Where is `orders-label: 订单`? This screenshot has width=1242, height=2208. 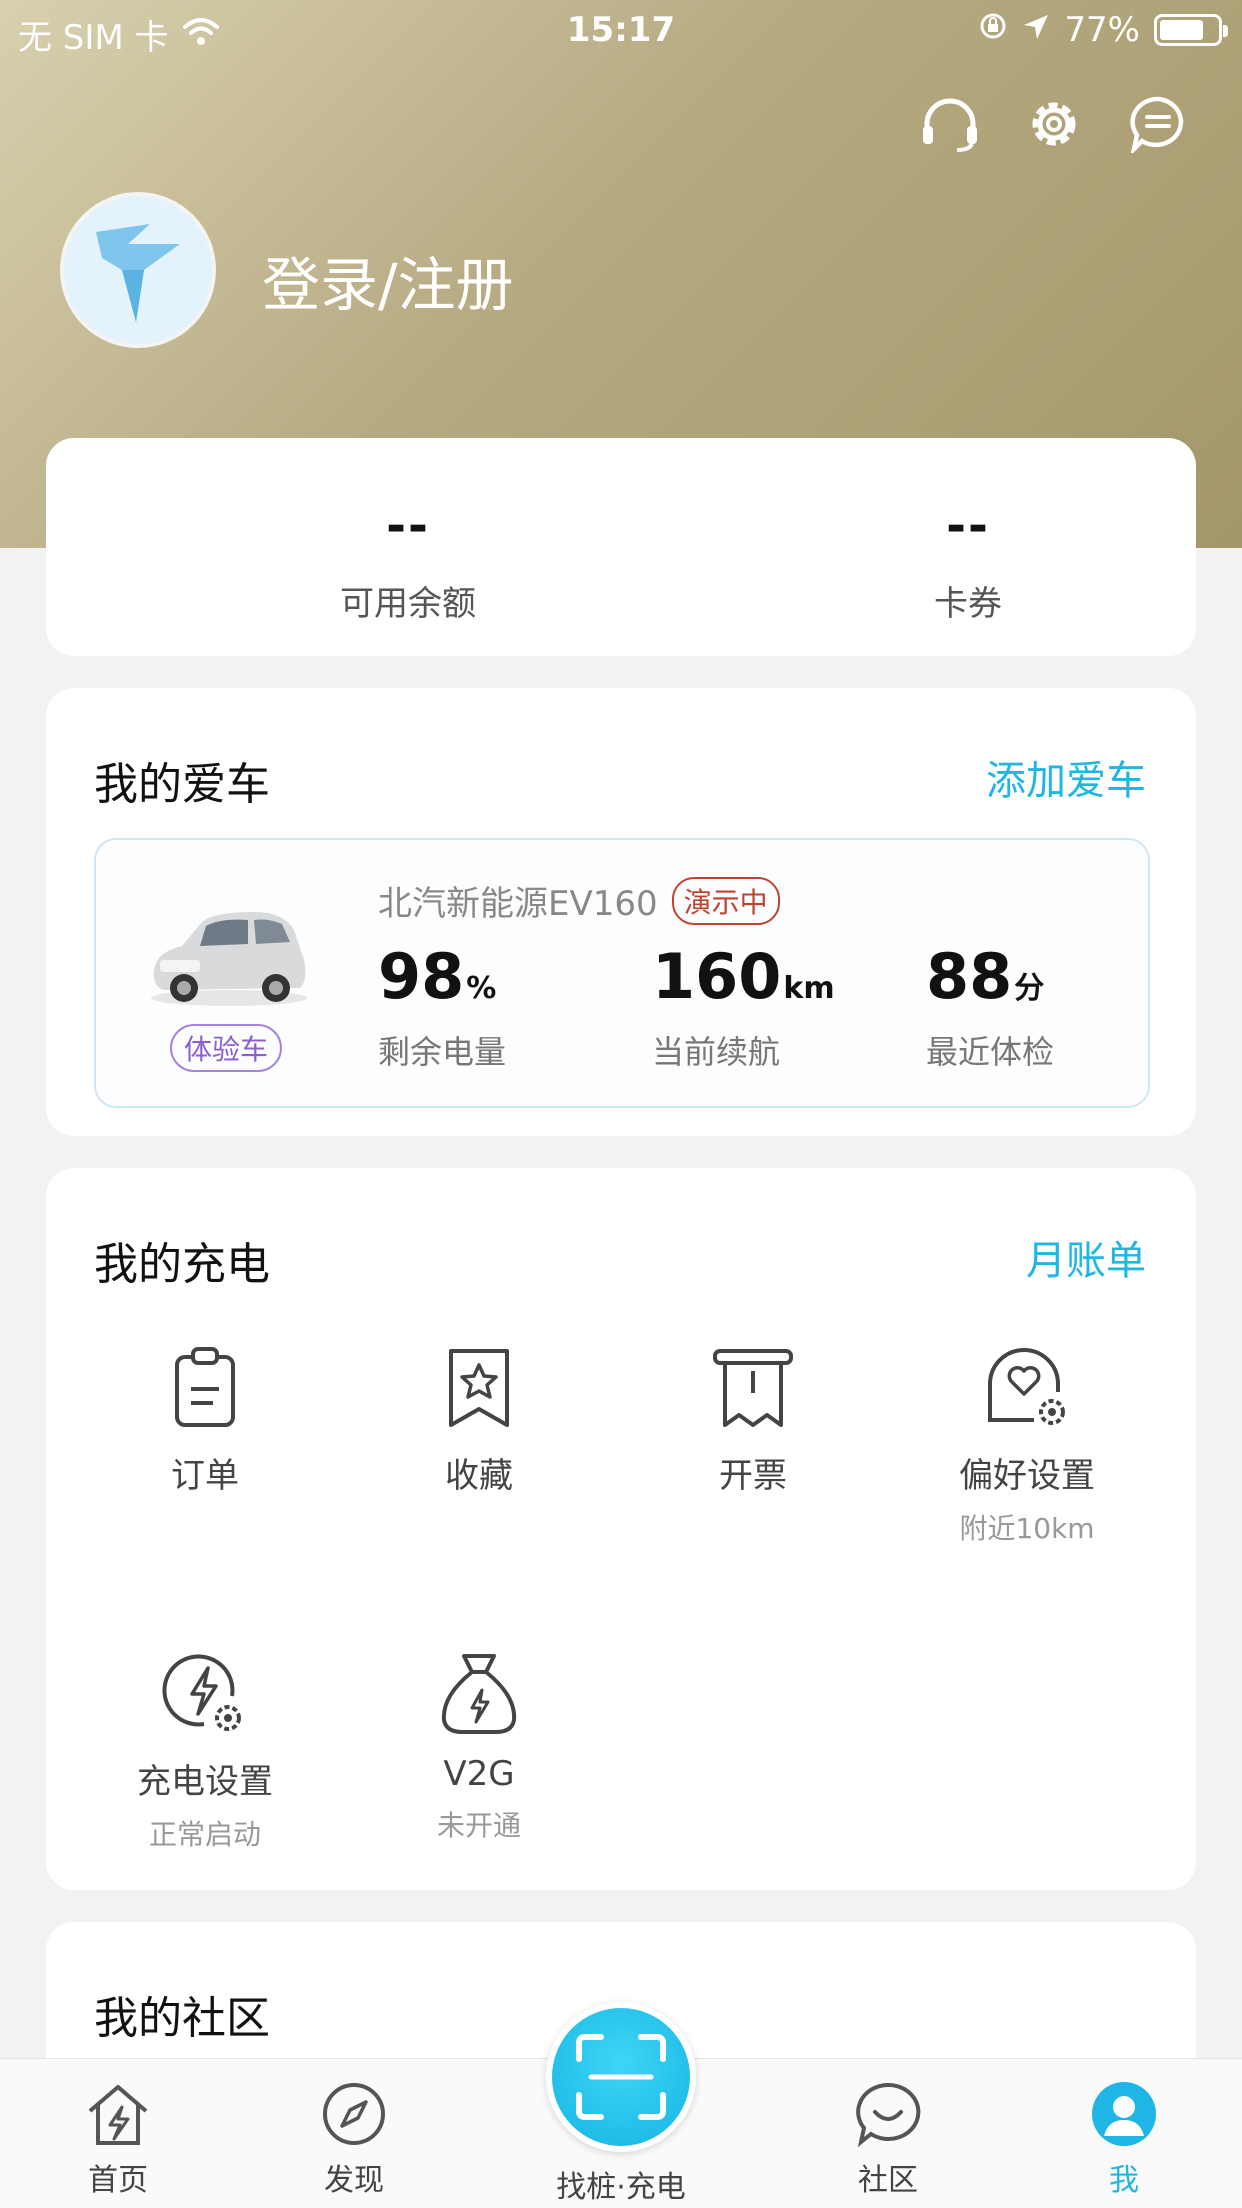
orders-label: 订单 is located at coordinates (205, 1476).